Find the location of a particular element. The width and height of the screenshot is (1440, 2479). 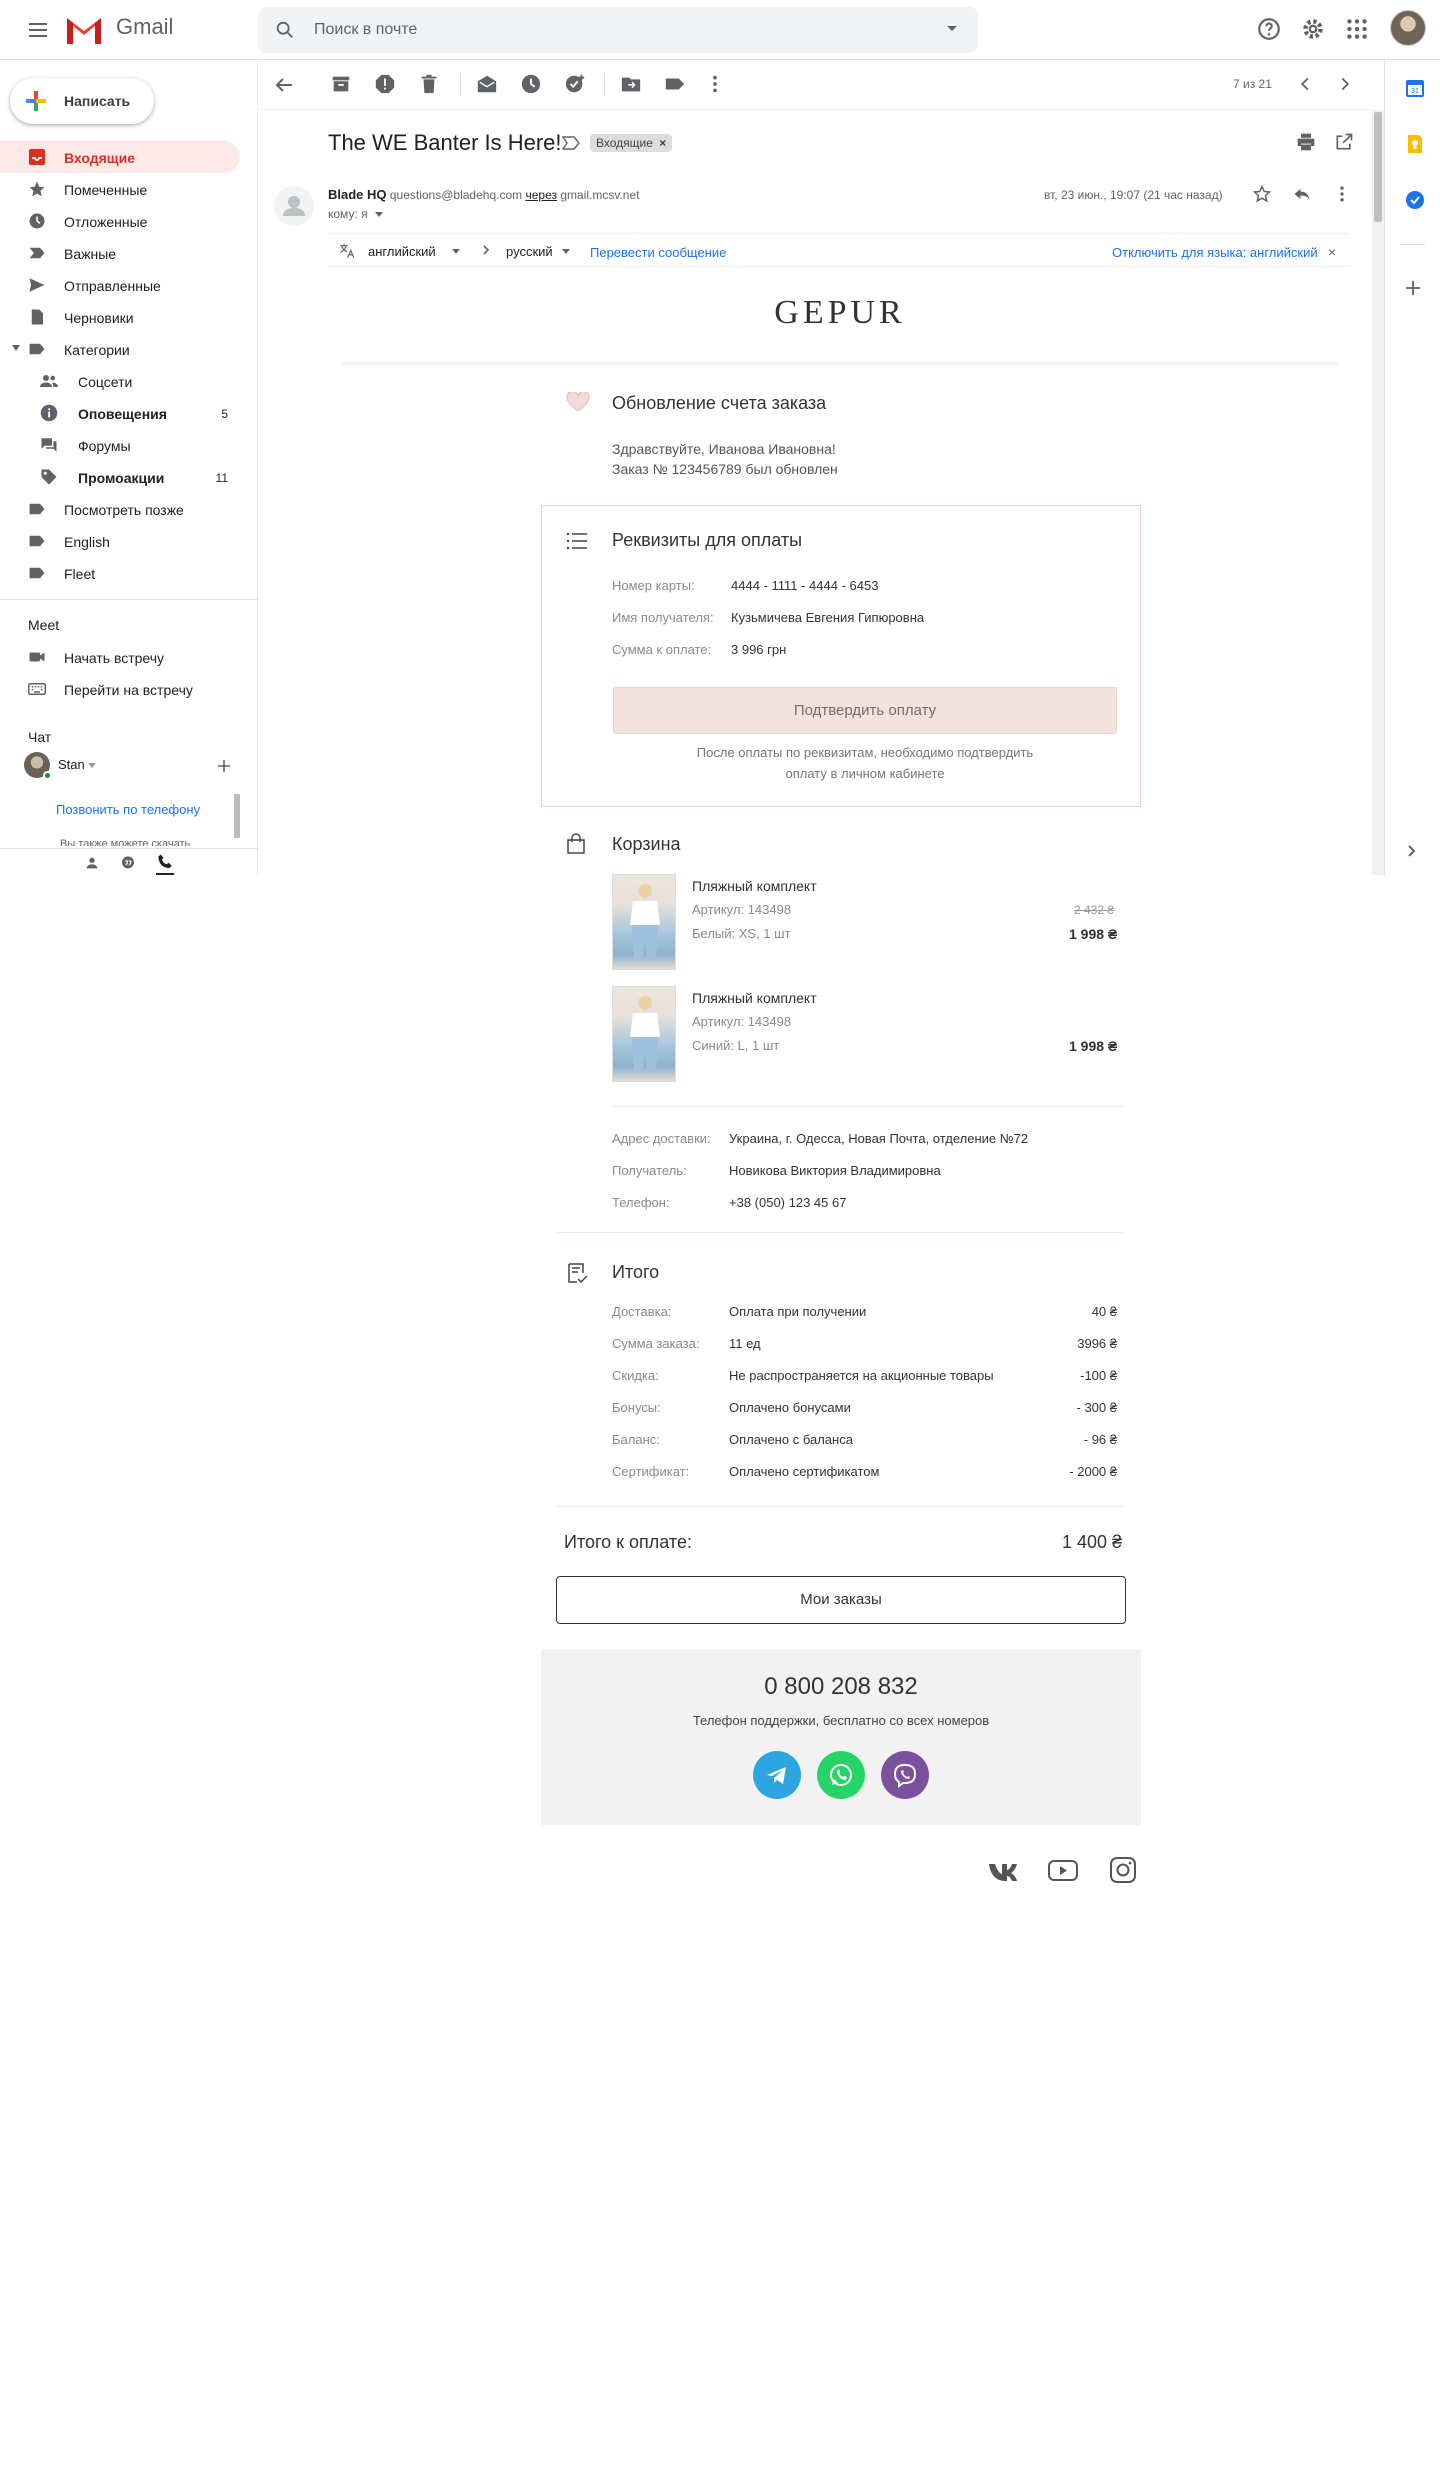

account-avatar is located at coordinates (1408, 28).